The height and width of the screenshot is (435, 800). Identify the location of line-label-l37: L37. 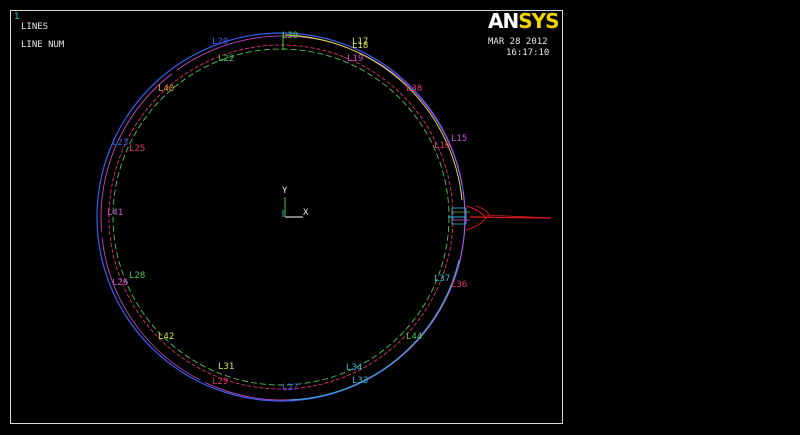
(442, 279).